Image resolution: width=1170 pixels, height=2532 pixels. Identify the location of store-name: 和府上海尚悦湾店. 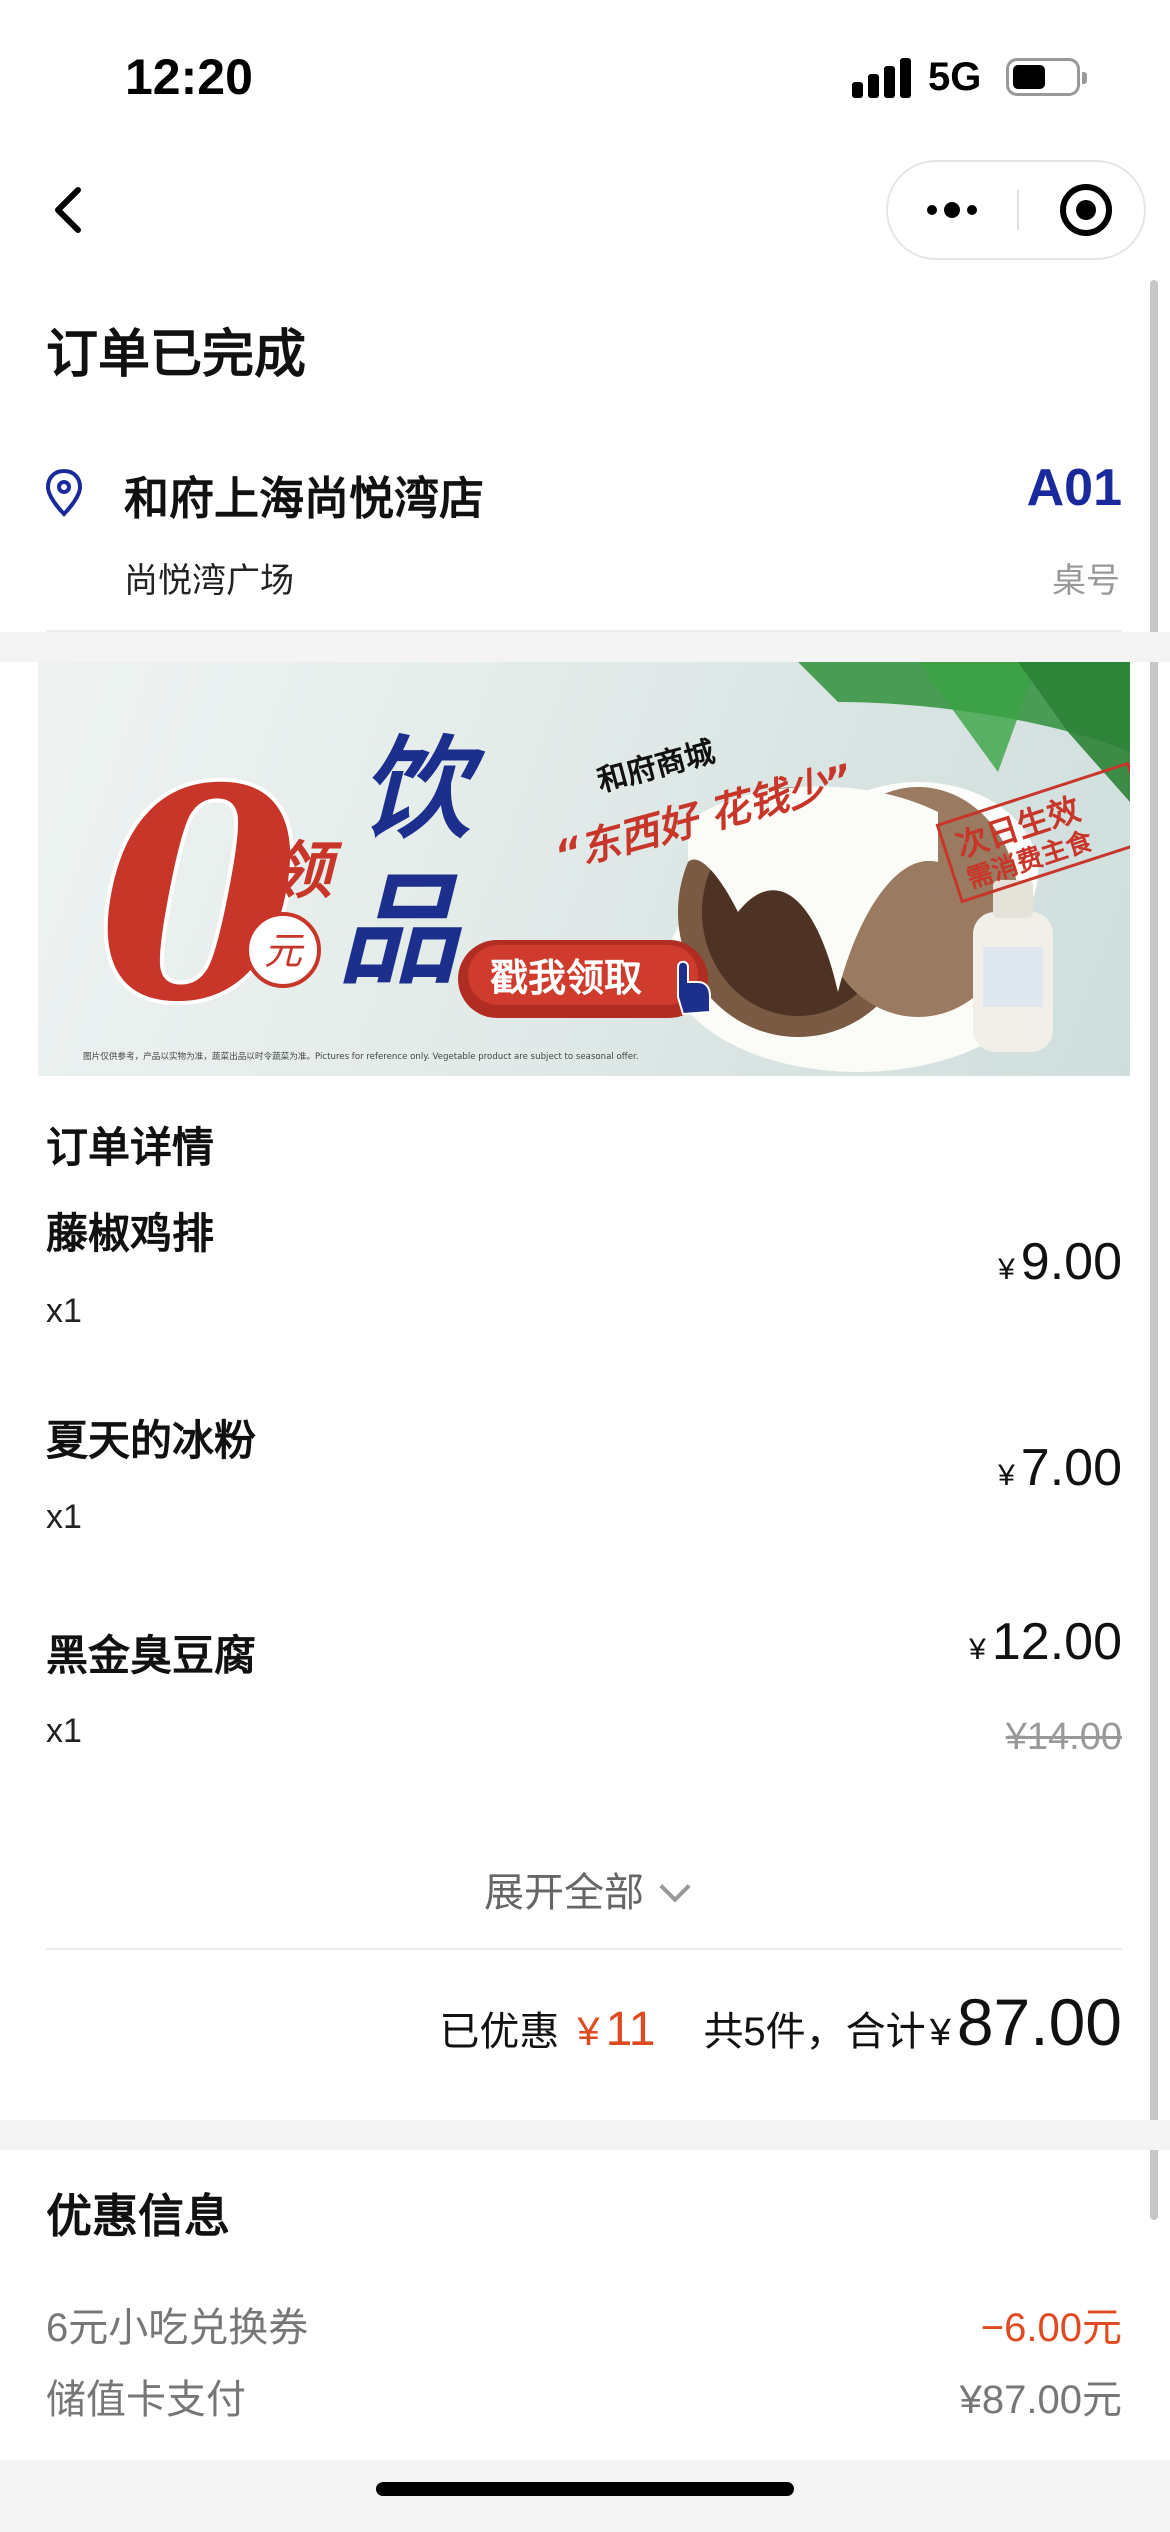
(304, 498).